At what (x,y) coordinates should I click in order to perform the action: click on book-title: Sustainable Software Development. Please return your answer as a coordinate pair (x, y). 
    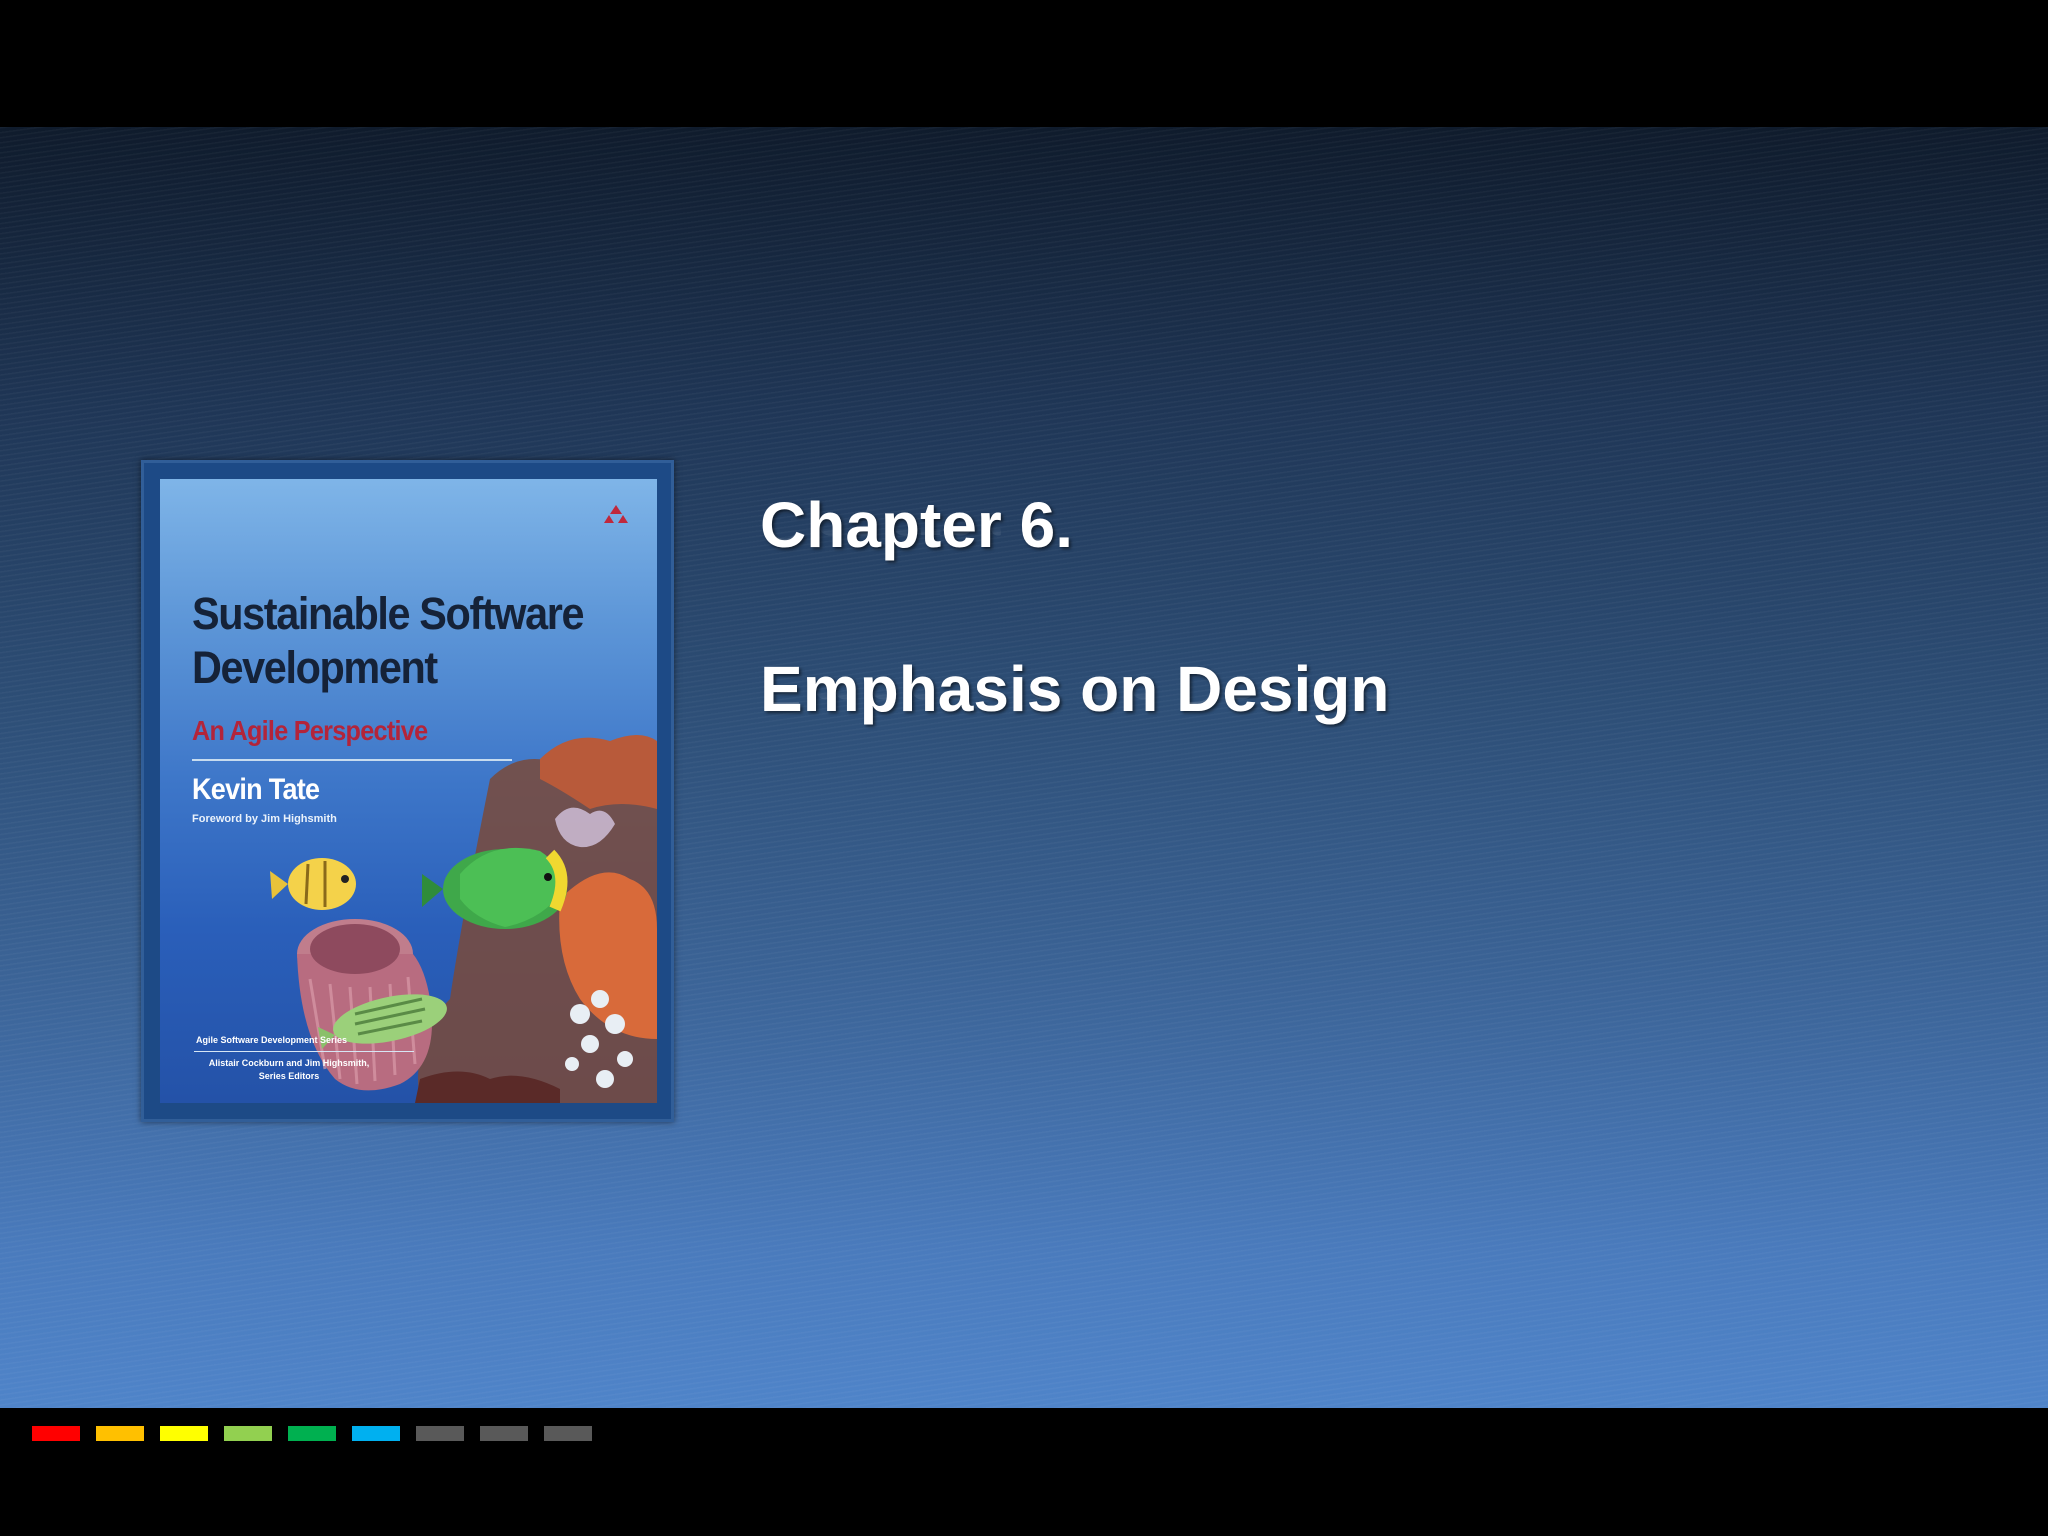
    Looking at the image, I should click on (388, 640).